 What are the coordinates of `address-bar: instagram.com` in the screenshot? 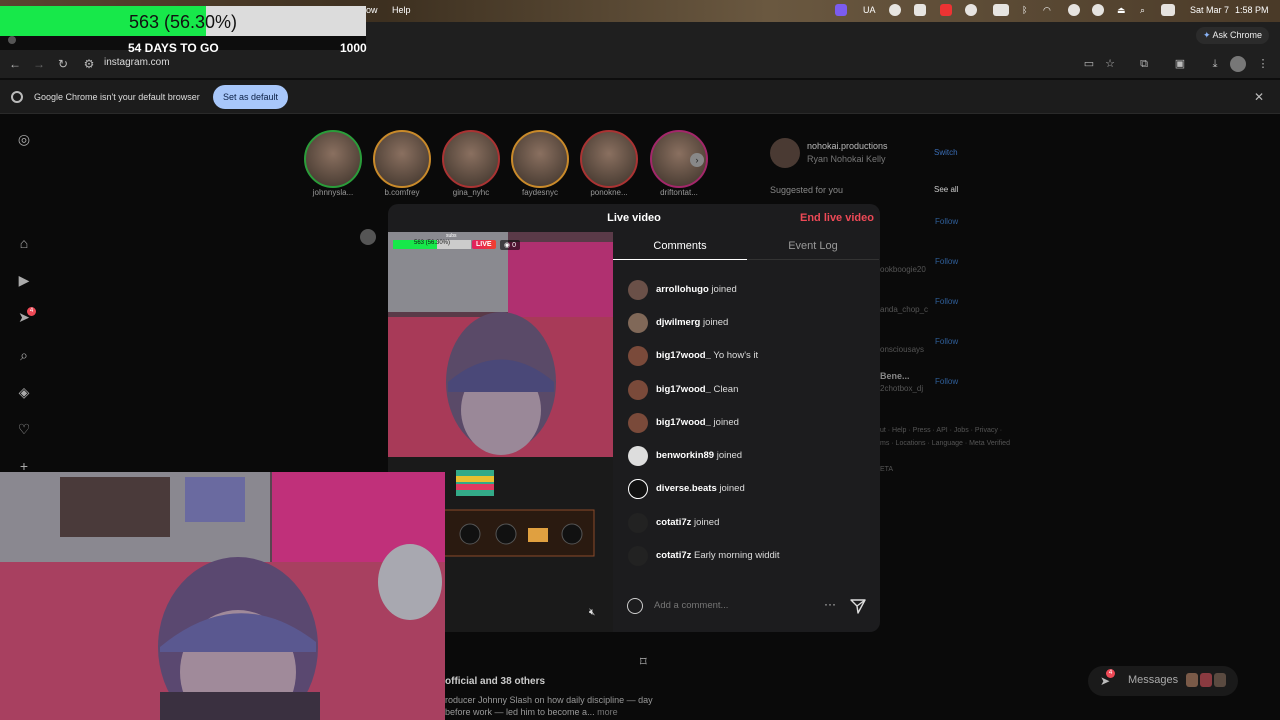 It's located at (137, 62).